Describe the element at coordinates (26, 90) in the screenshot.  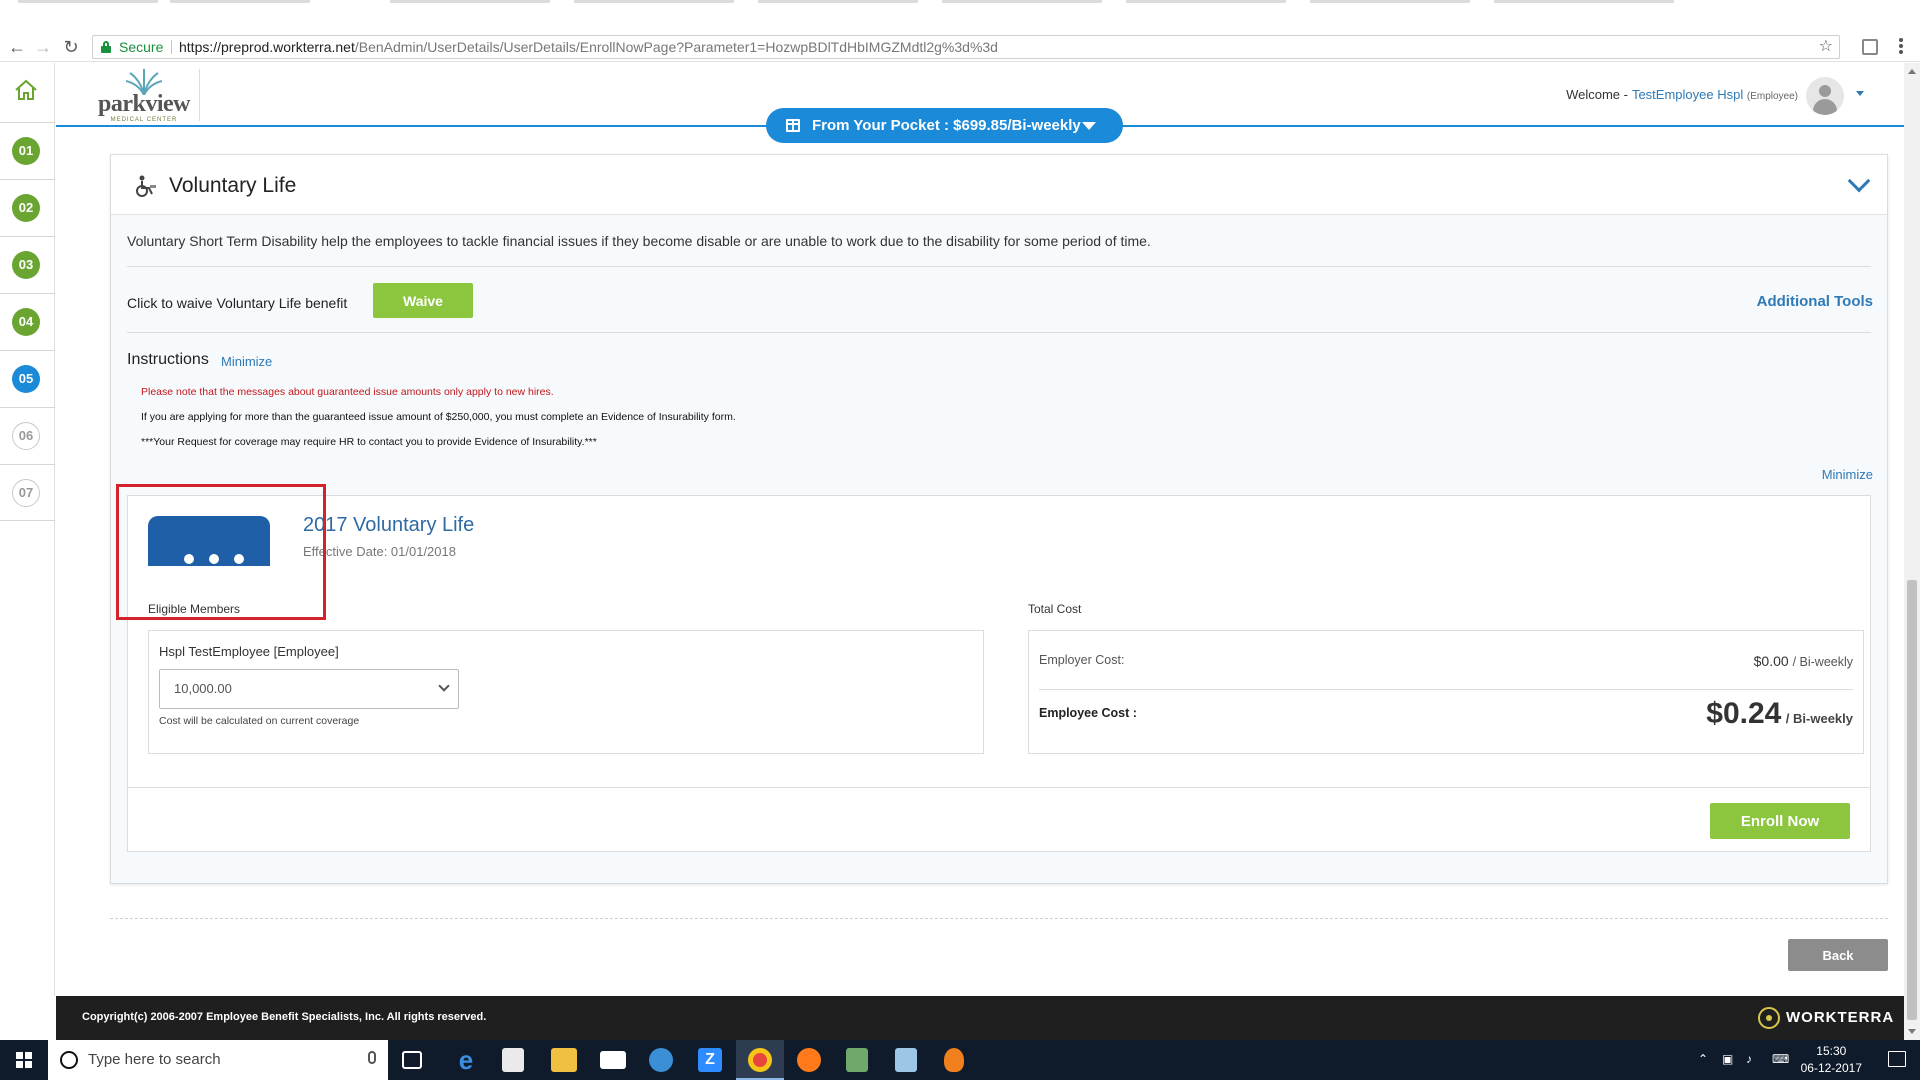
I see `home-icon` at that location.